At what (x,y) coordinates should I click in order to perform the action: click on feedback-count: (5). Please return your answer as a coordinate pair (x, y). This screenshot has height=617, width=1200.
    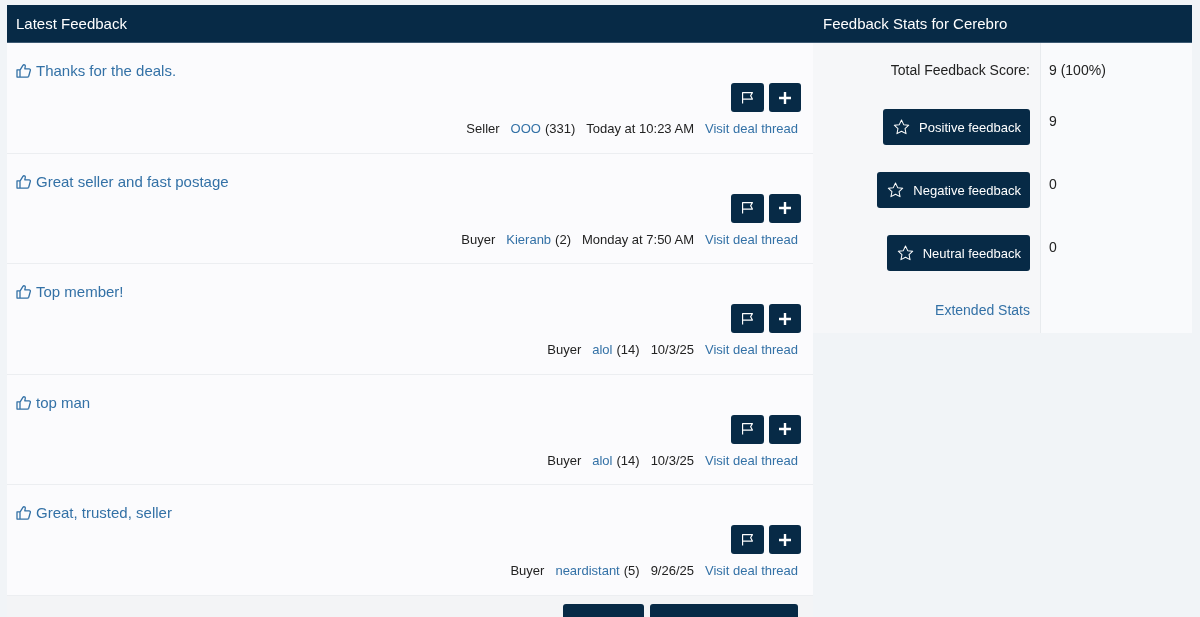
    Looking at the image, I should click on (631, 571).